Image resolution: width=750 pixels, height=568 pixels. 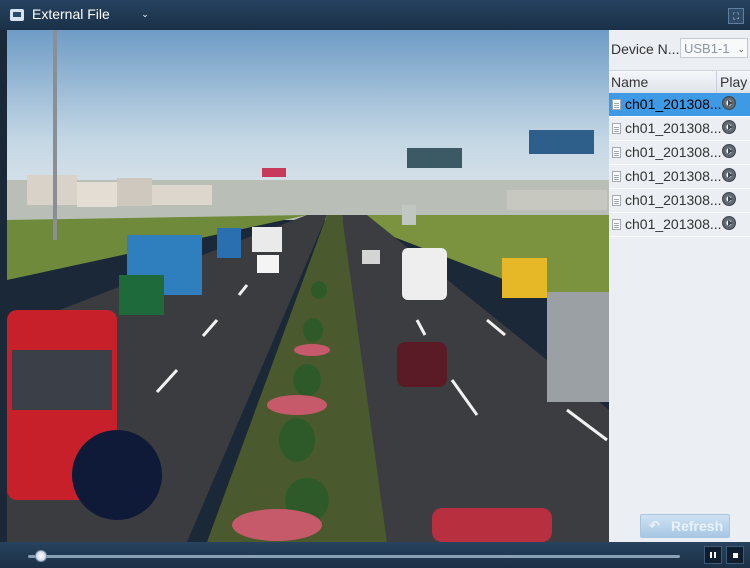 I want to click on playback-progress-thumb, so click(x=41, y=556).